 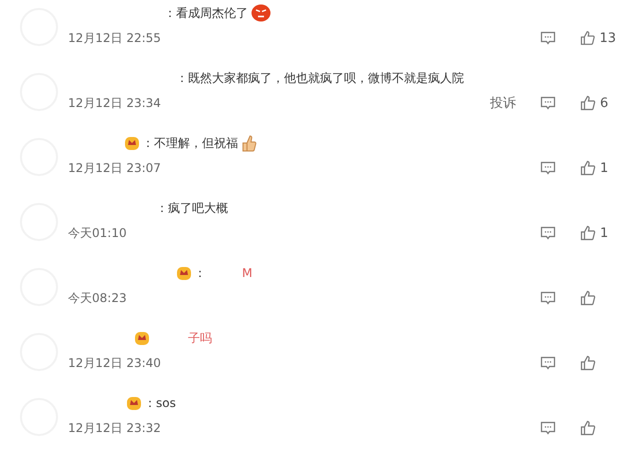 I want to click on comment-time: 12月12日 23:32, so click(x=115, y=428).